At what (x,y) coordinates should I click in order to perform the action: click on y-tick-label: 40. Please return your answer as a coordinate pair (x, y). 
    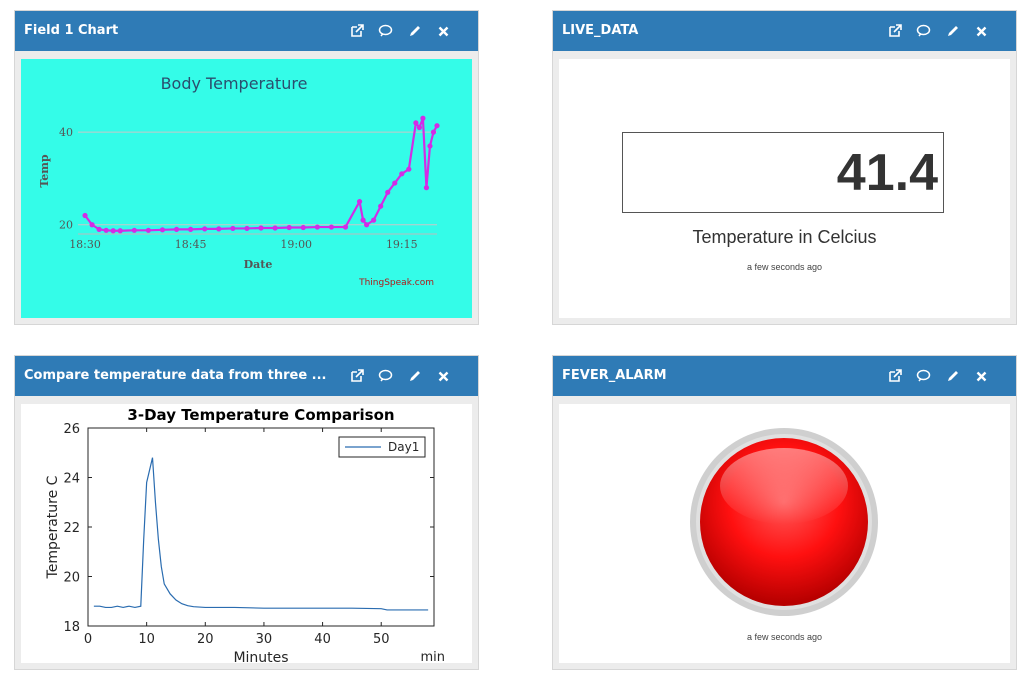
    Looking at the image, I should click on (66, 132).